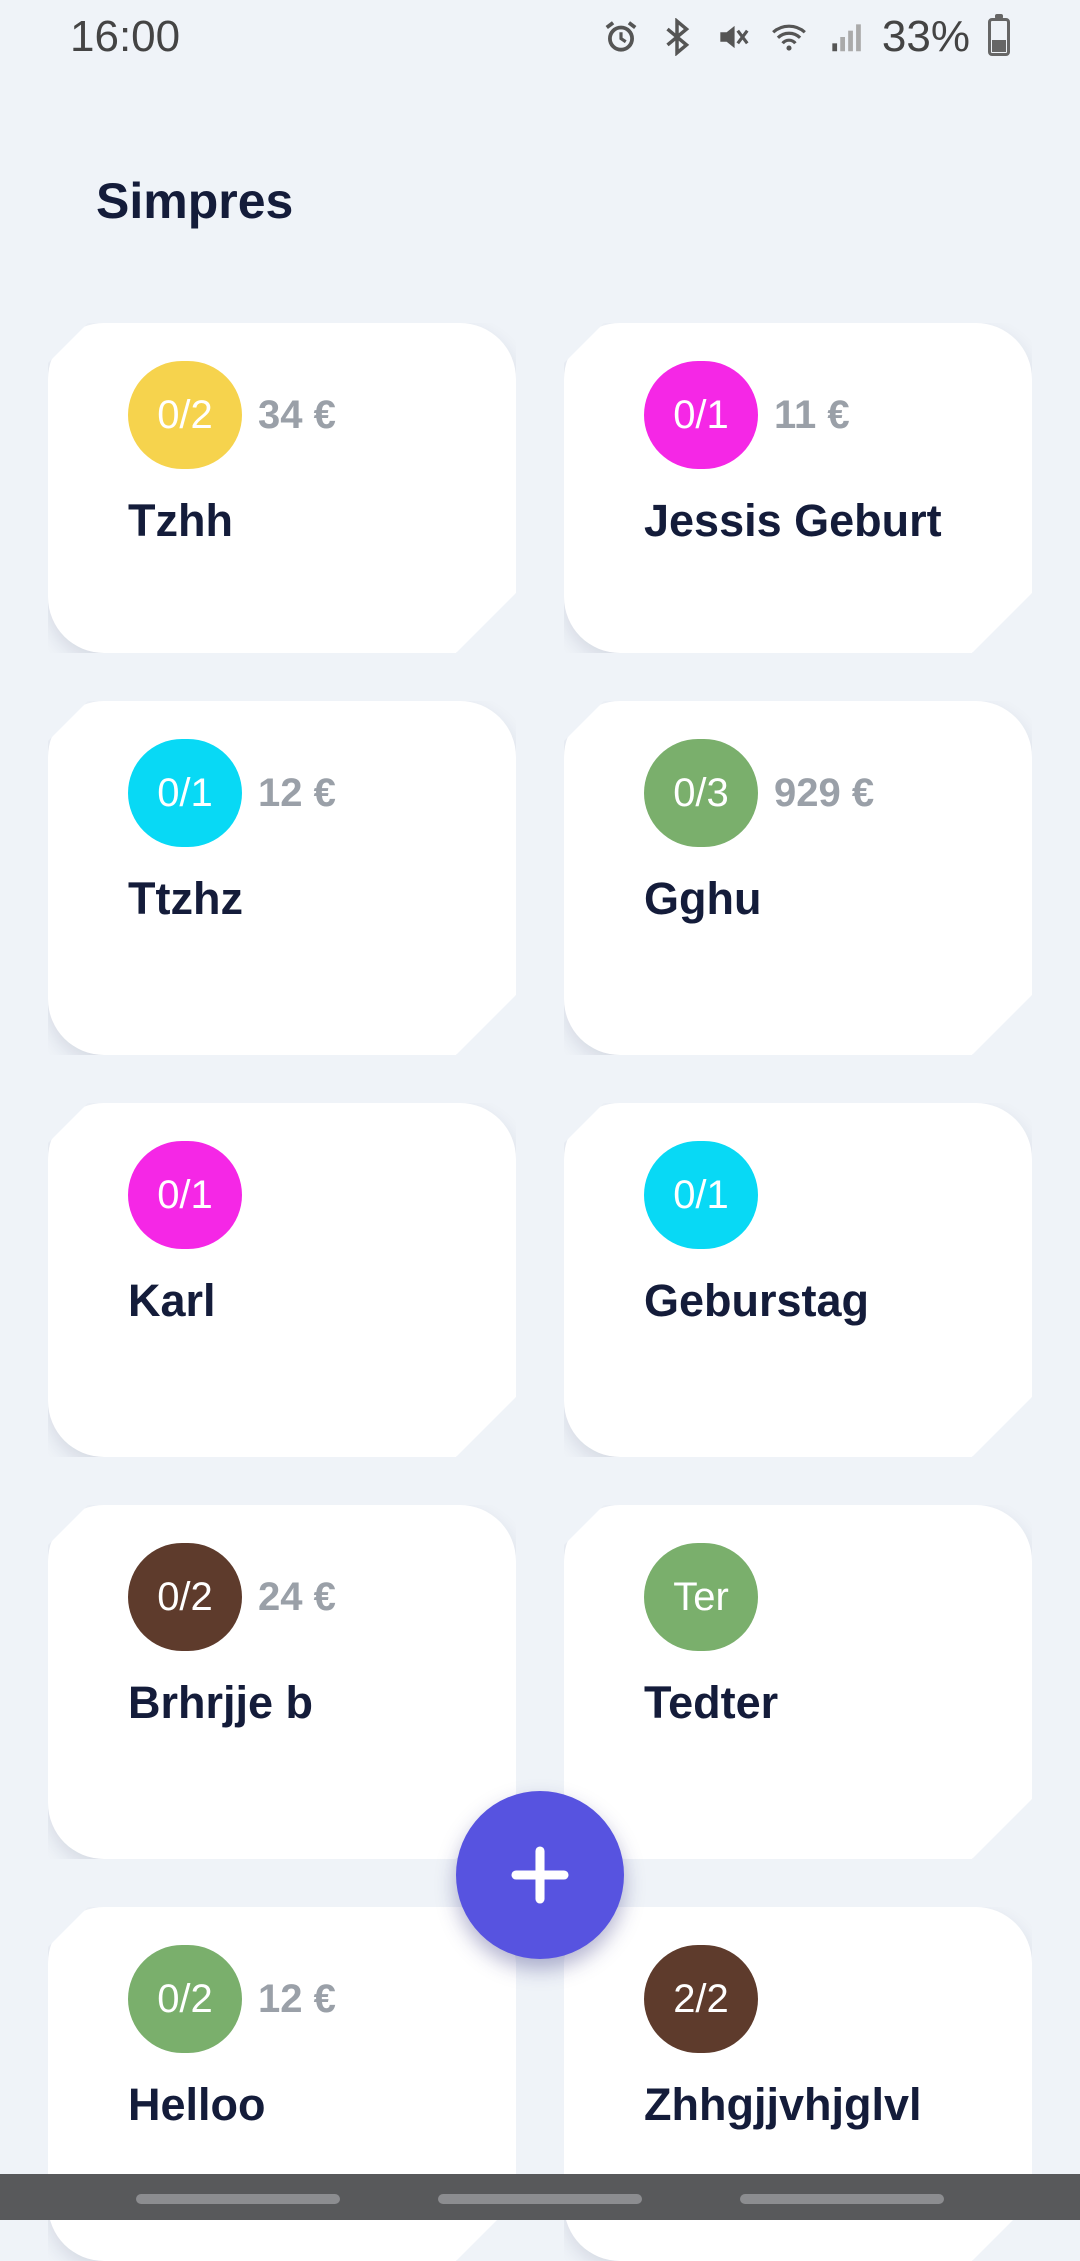  I want to click on card-title: Karl, so click(172, 1300).